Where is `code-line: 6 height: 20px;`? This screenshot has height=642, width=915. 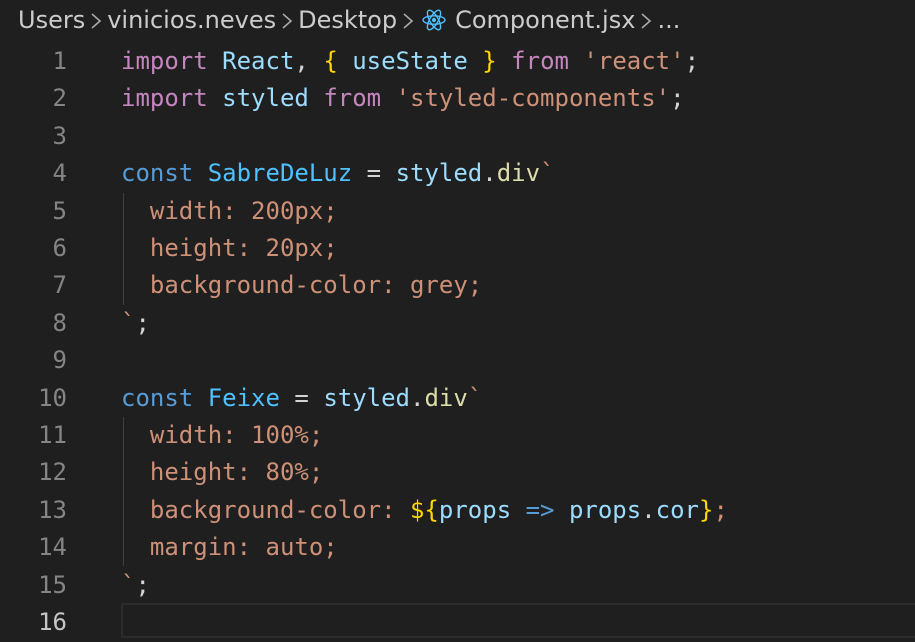
code-line: 6 height: 20px; is located at coordinates (457, 248).